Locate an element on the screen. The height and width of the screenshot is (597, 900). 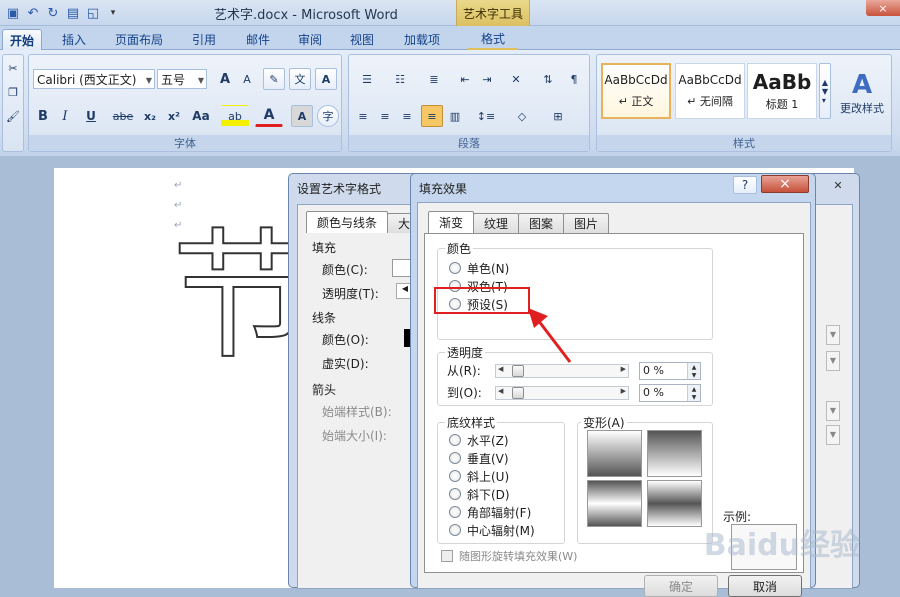
tab-insert: 插入 is located at coordinates (74, 39).